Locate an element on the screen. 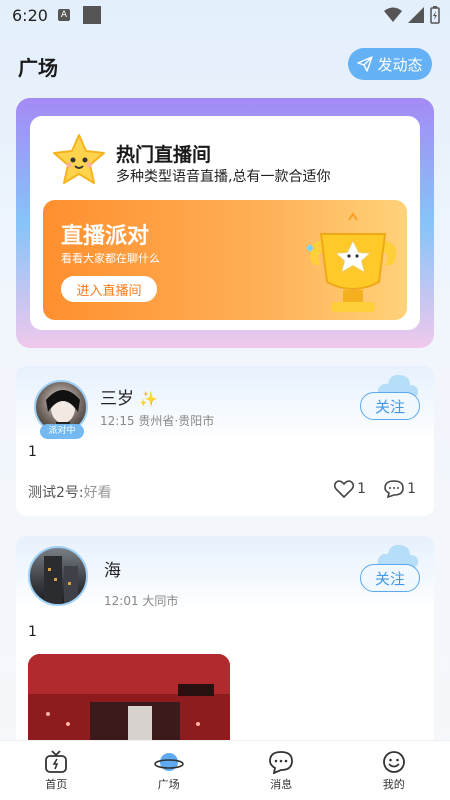 Image resolution: width=450 pixels, height=800 pixels. heart-icon is located at coordinates (344, 489).